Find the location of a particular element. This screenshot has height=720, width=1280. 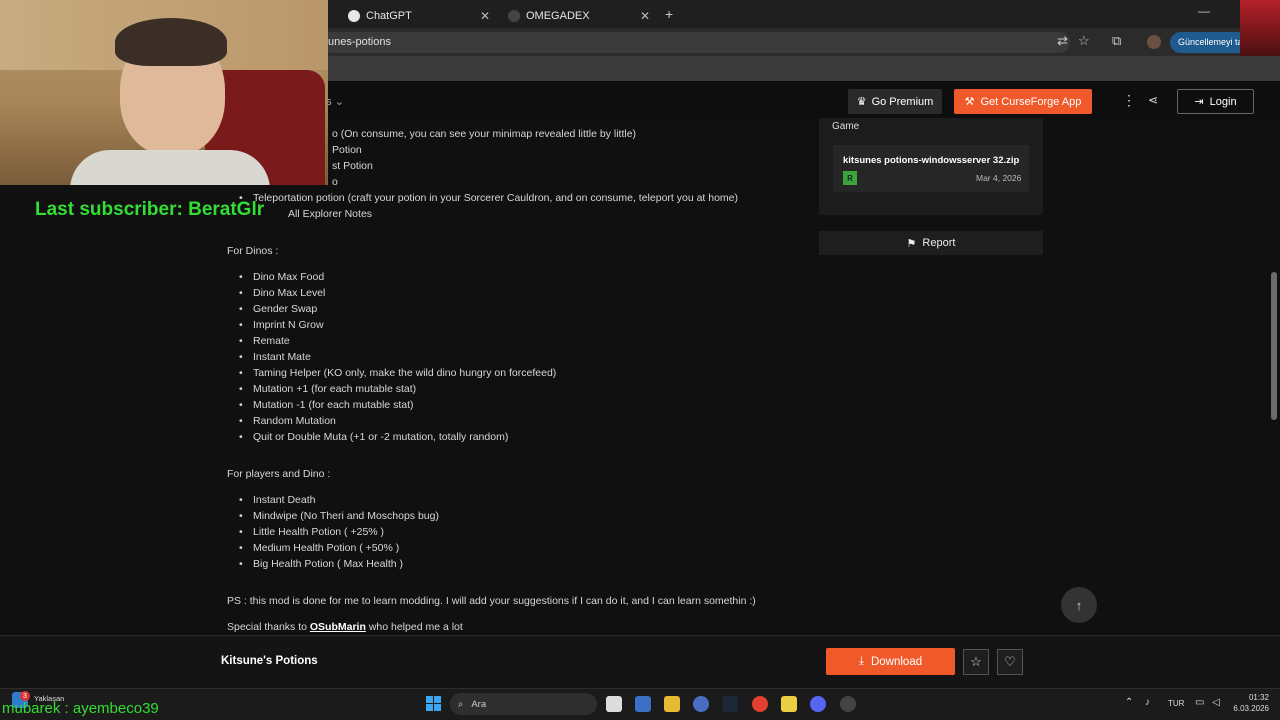

clock-date: 6.03.2026 is located at coordinates (1251, 708).